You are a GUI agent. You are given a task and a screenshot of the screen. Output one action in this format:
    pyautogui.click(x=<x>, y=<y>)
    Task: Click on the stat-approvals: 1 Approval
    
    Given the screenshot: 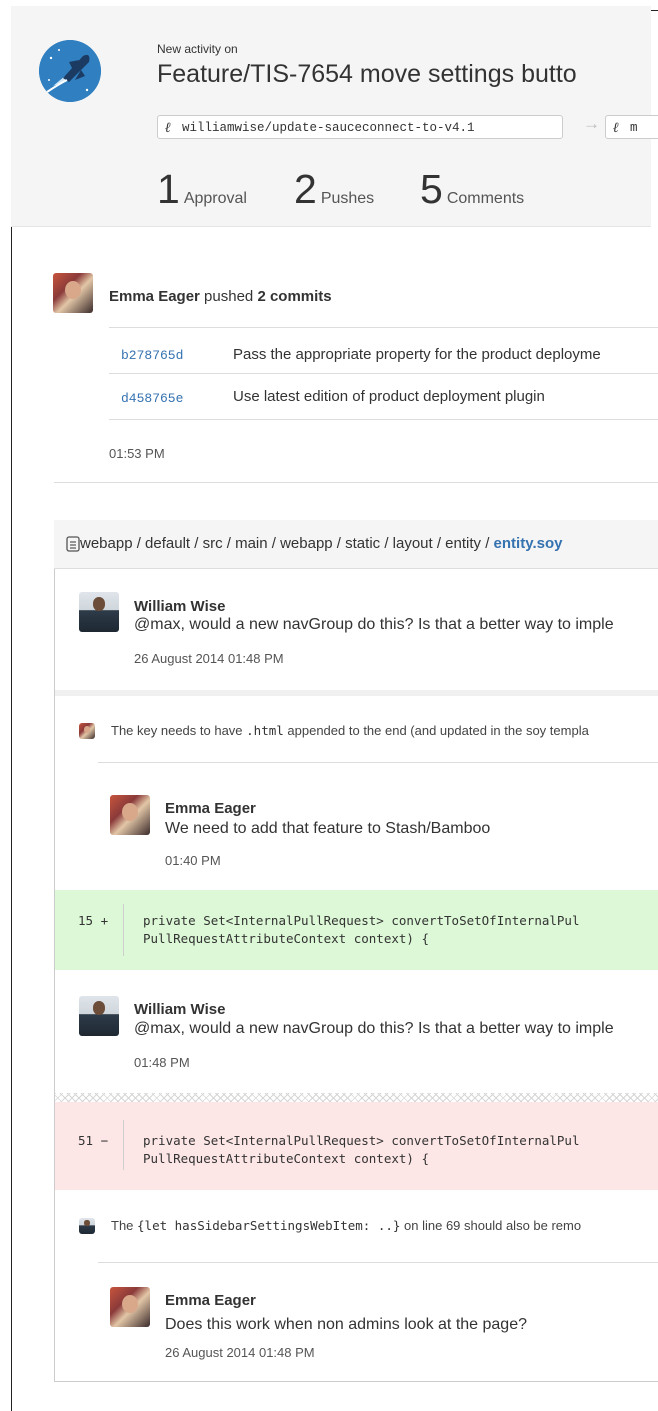 What is the action you would take?
    pyautogui.click(x=202, y=189)
    